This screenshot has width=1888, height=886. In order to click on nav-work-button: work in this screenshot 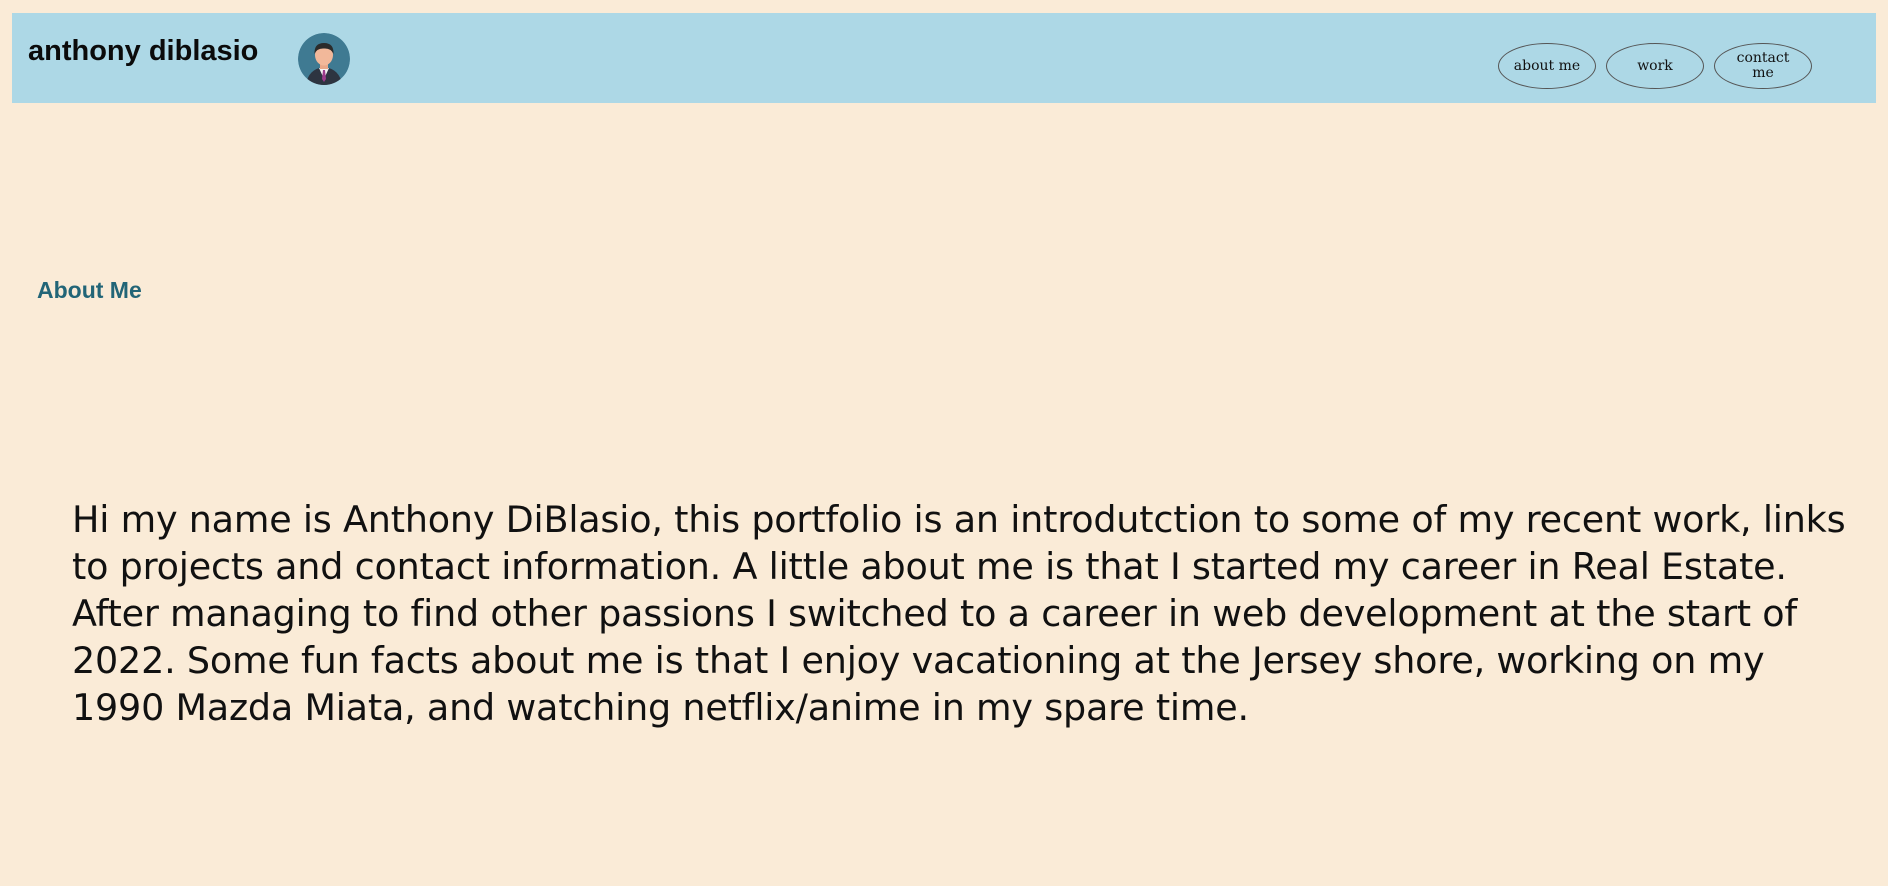, I will do `click(1655, 66)`.